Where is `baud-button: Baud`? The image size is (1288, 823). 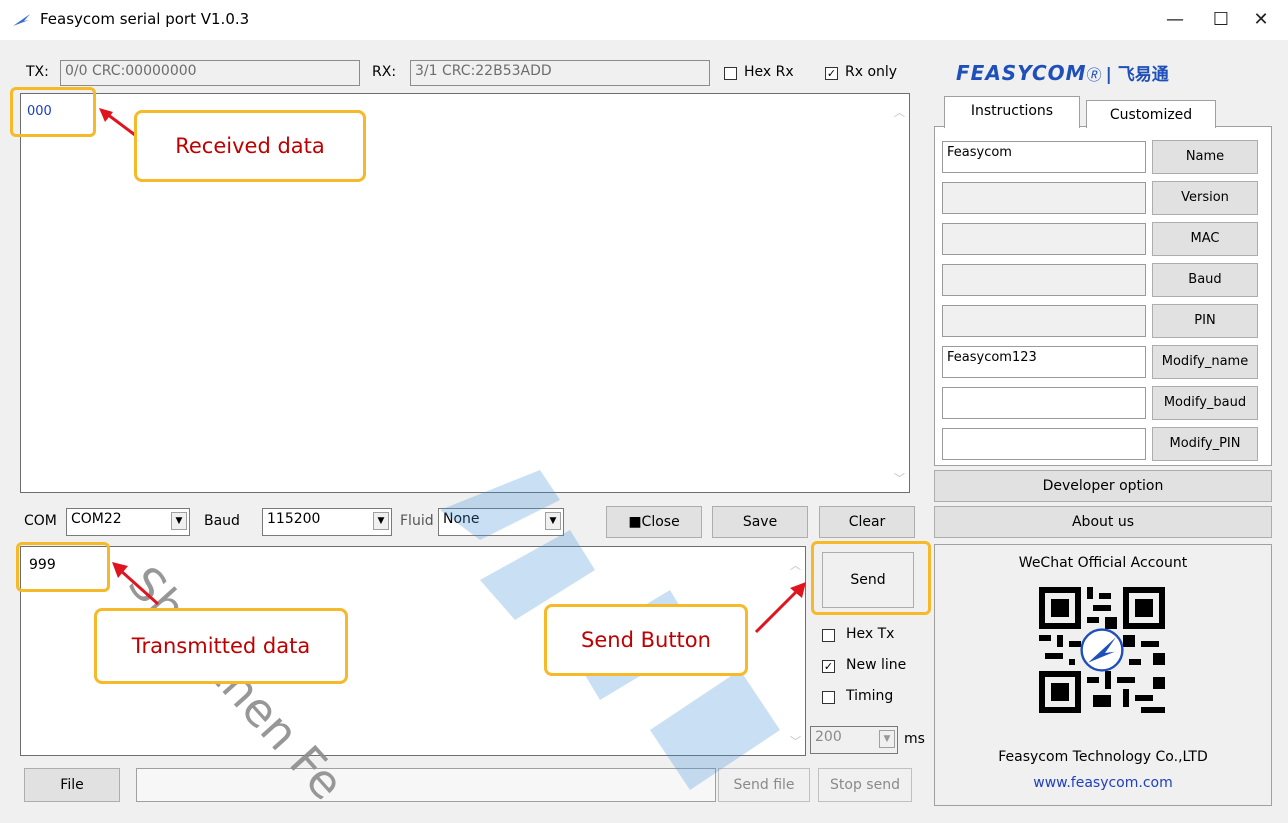 baud-button: Baud is located at coordinates (1205, 280).